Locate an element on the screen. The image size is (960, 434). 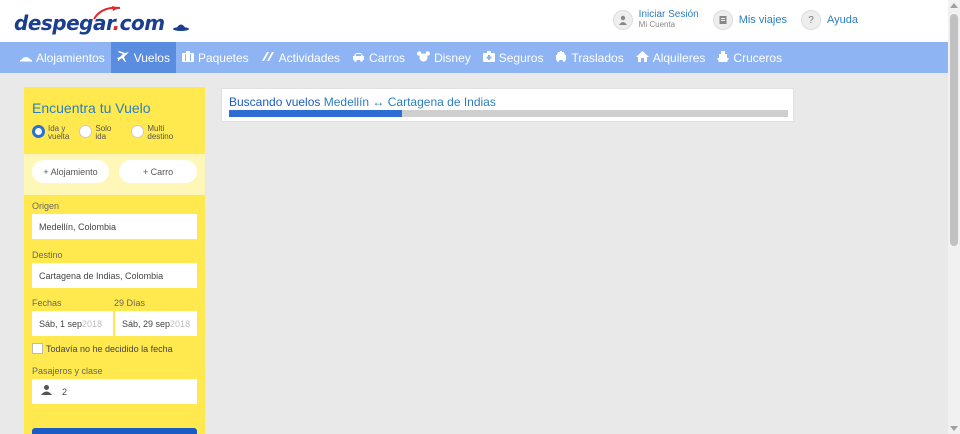
panel-title: Encuentra tu Vuelo is located at coordinates (91, 108).